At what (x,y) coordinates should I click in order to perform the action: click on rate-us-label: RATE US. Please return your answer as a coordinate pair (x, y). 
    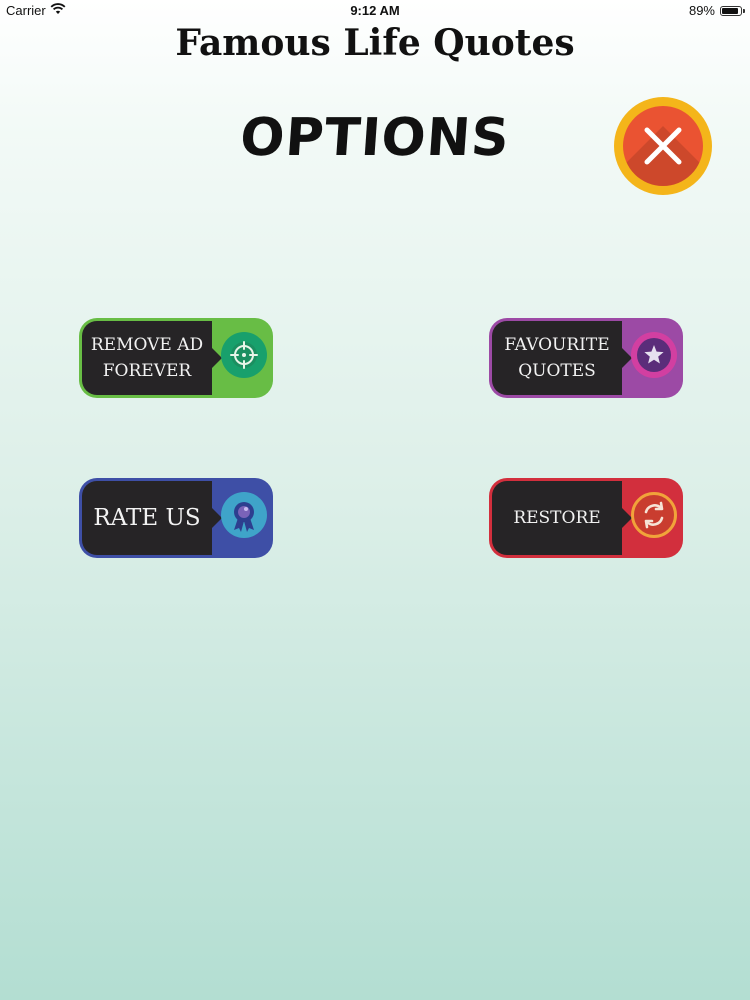
    Looking at the image, I should click on (147, 518).